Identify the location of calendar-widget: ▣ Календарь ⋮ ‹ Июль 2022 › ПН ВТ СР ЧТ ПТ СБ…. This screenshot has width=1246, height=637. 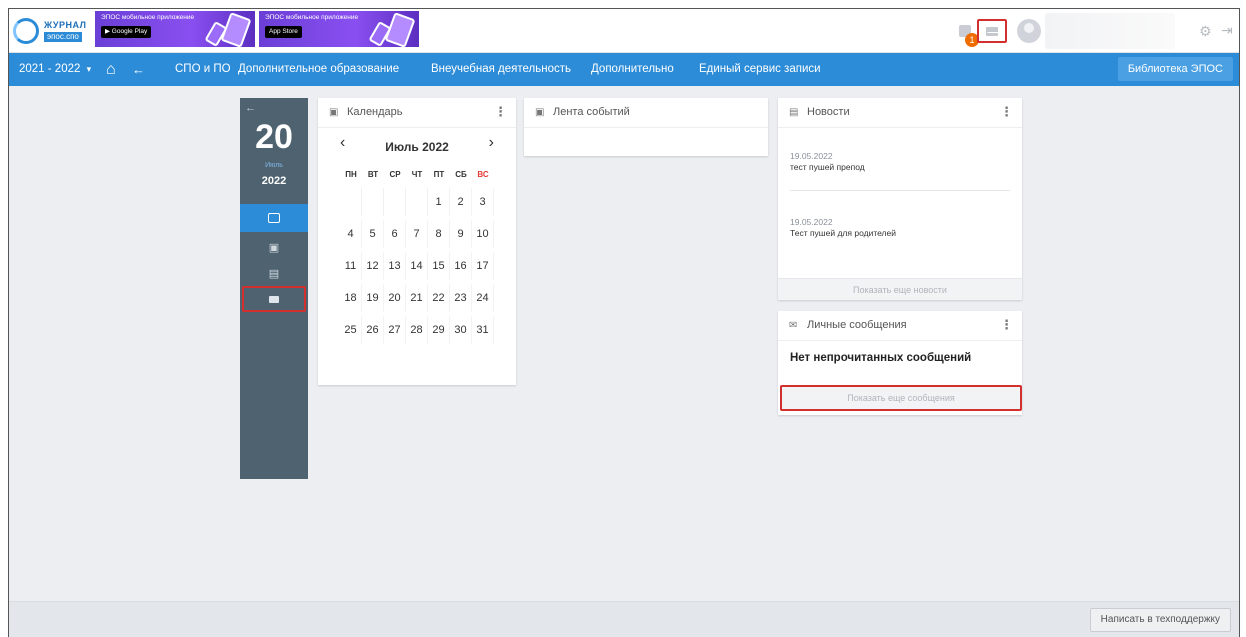
(417, 241).